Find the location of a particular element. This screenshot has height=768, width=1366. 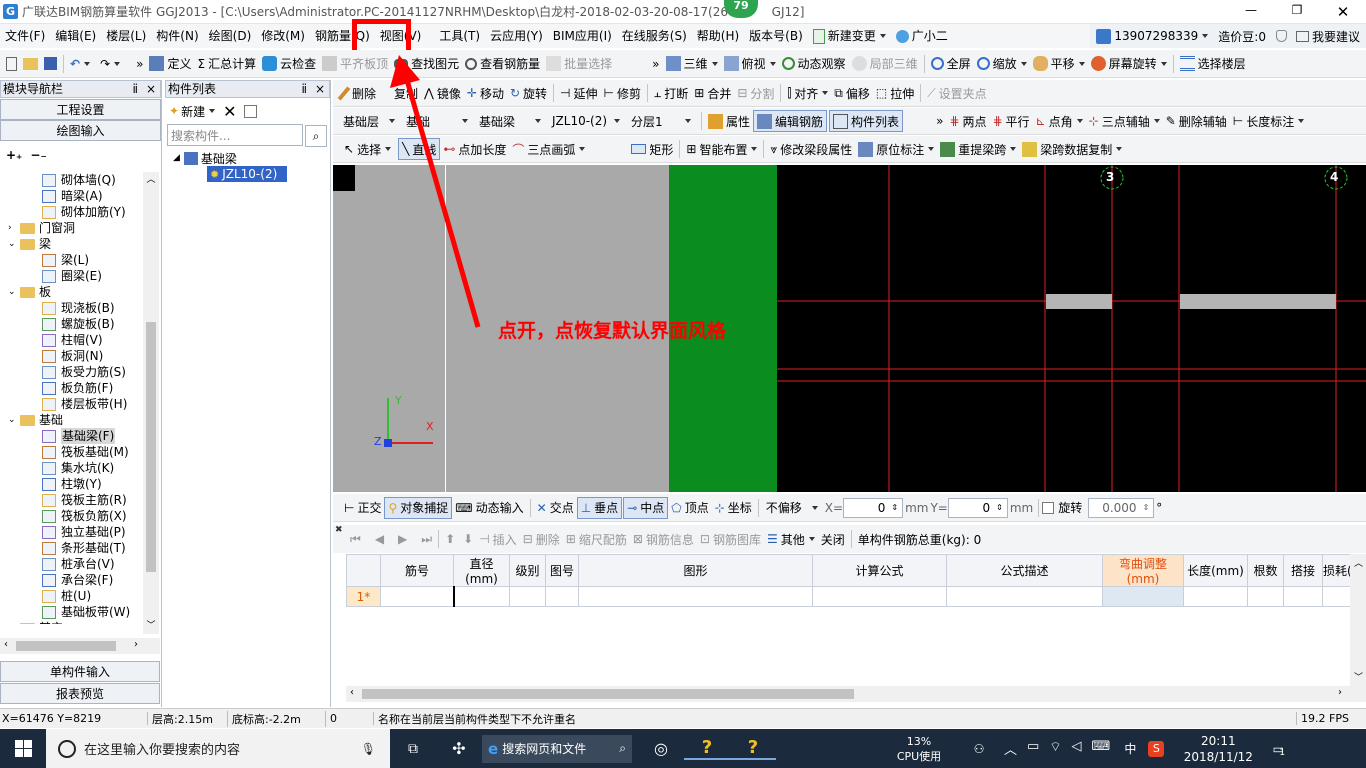

microphone-icon: 🎙 is located at coordinates (368, 749).